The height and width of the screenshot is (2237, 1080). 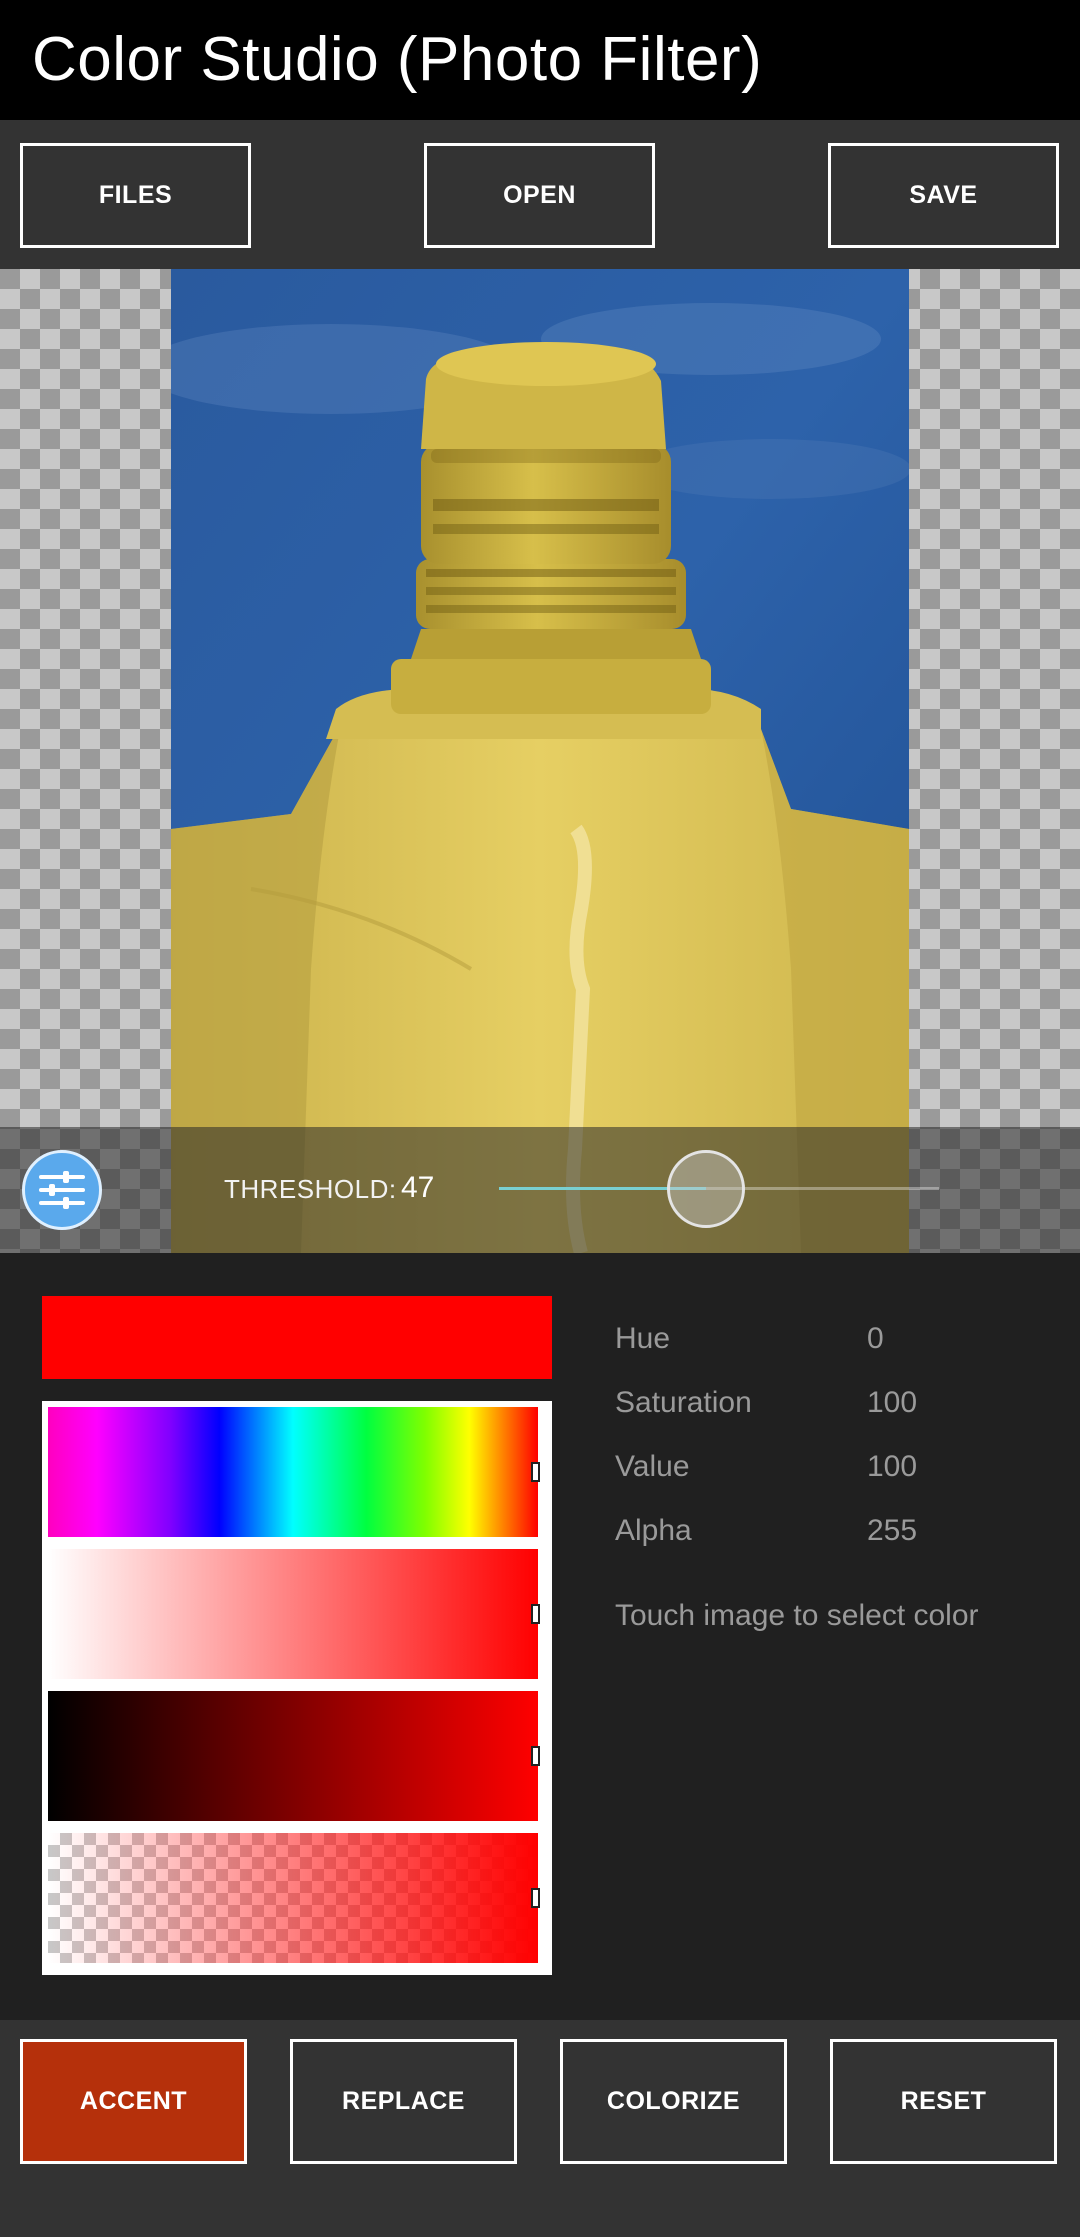 I want to click on alpha-marker, so click(x=535, y=1898).